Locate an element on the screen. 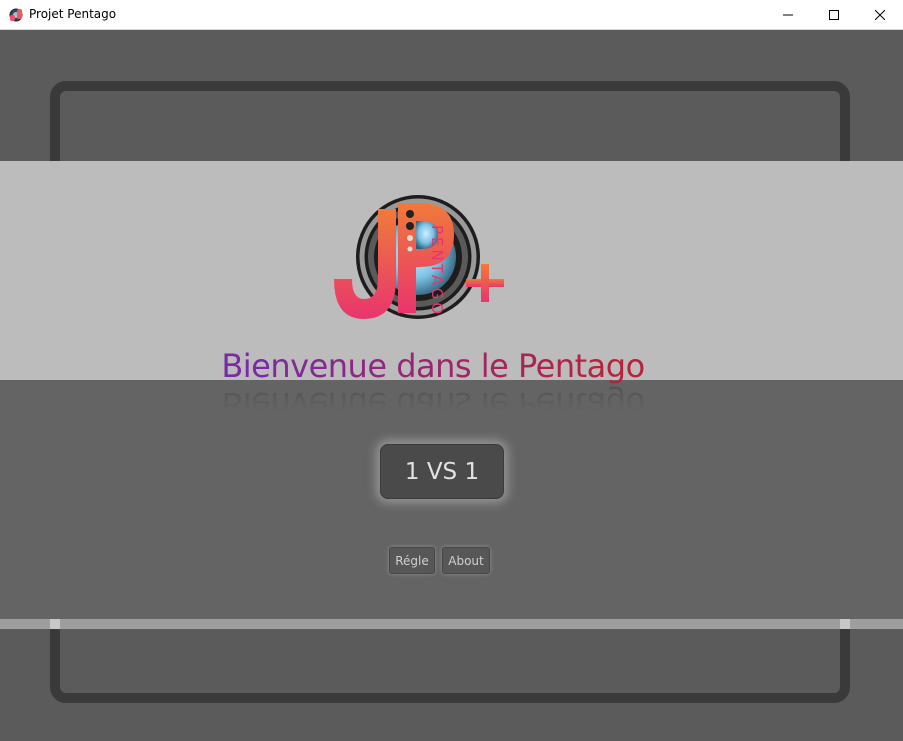 The width and height of the screenshot is (903, 741). maximize-icon is located at coordinates (834, 14).